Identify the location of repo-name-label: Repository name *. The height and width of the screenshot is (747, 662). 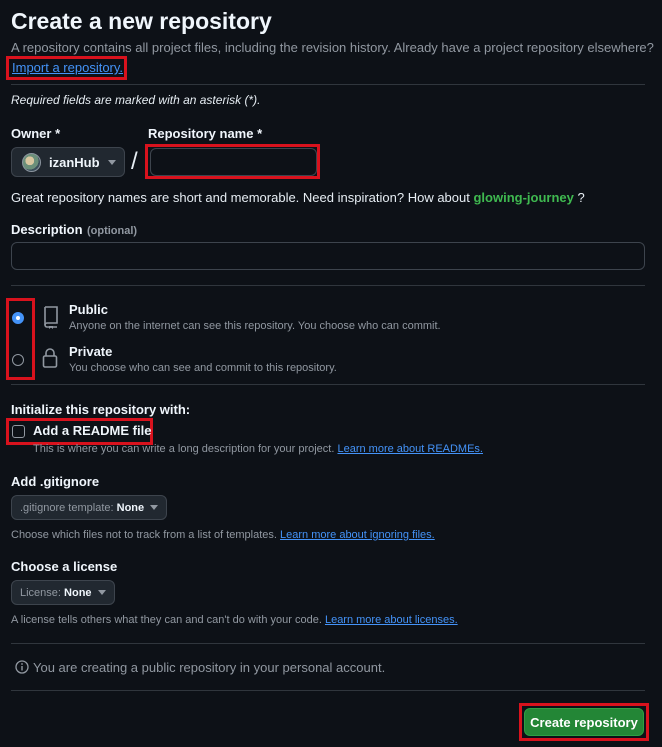
(205, 133).